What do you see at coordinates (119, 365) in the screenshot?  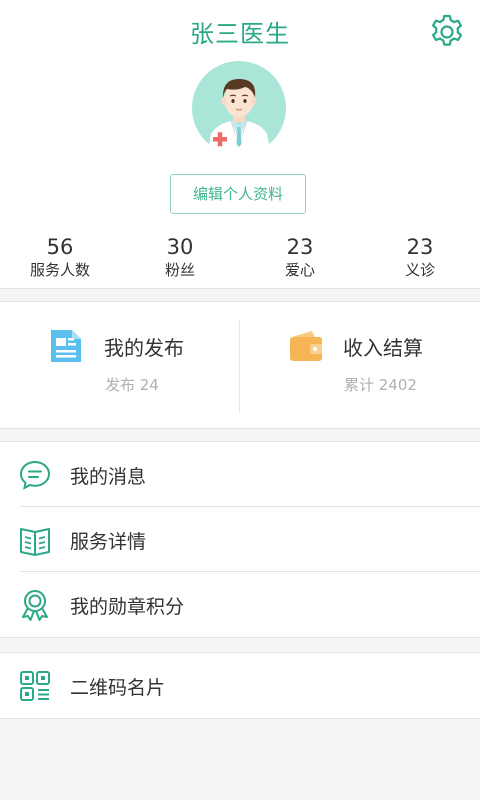 I see `my-publish-card: 我的发布 发布 24` at bounding box center [119, 365].